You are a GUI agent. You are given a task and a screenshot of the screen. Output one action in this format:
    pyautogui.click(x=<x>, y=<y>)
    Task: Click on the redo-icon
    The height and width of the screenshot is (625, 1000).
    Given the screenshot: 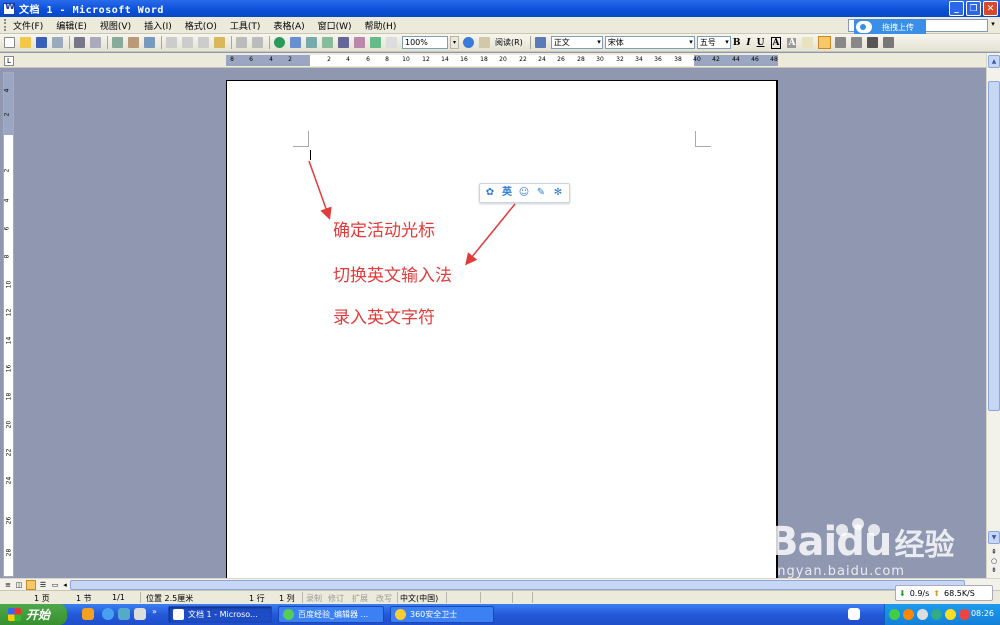 What is the action you would take?
    pyautogui.click(x=257, y=42)
    